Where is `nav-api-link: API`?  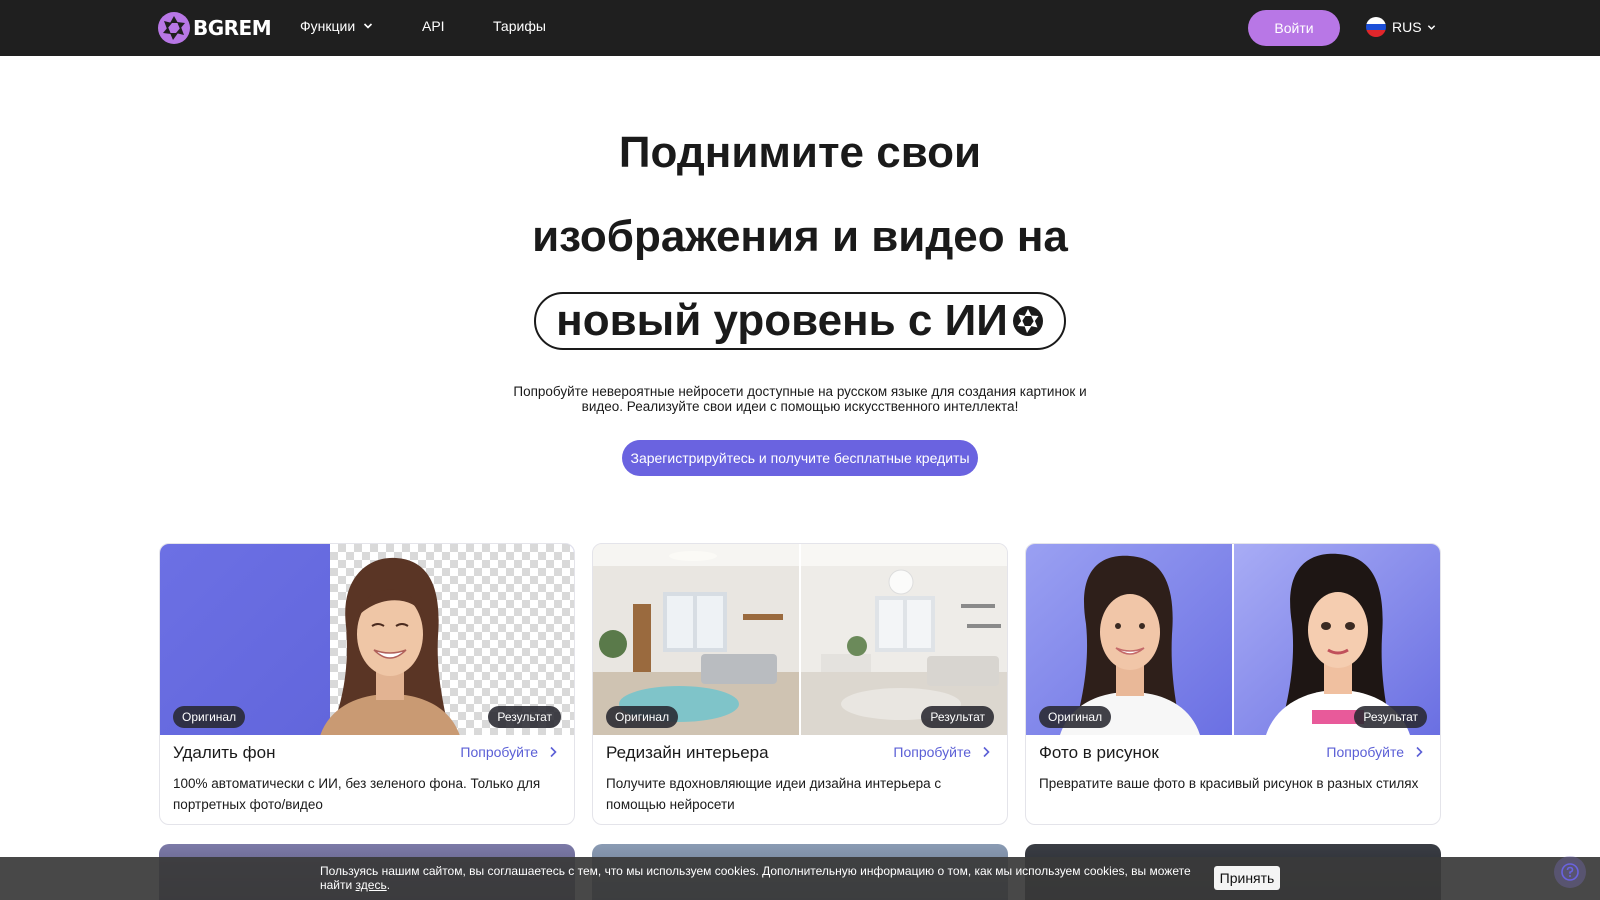 nav-api-link: API is located at coordinates (433, 26).